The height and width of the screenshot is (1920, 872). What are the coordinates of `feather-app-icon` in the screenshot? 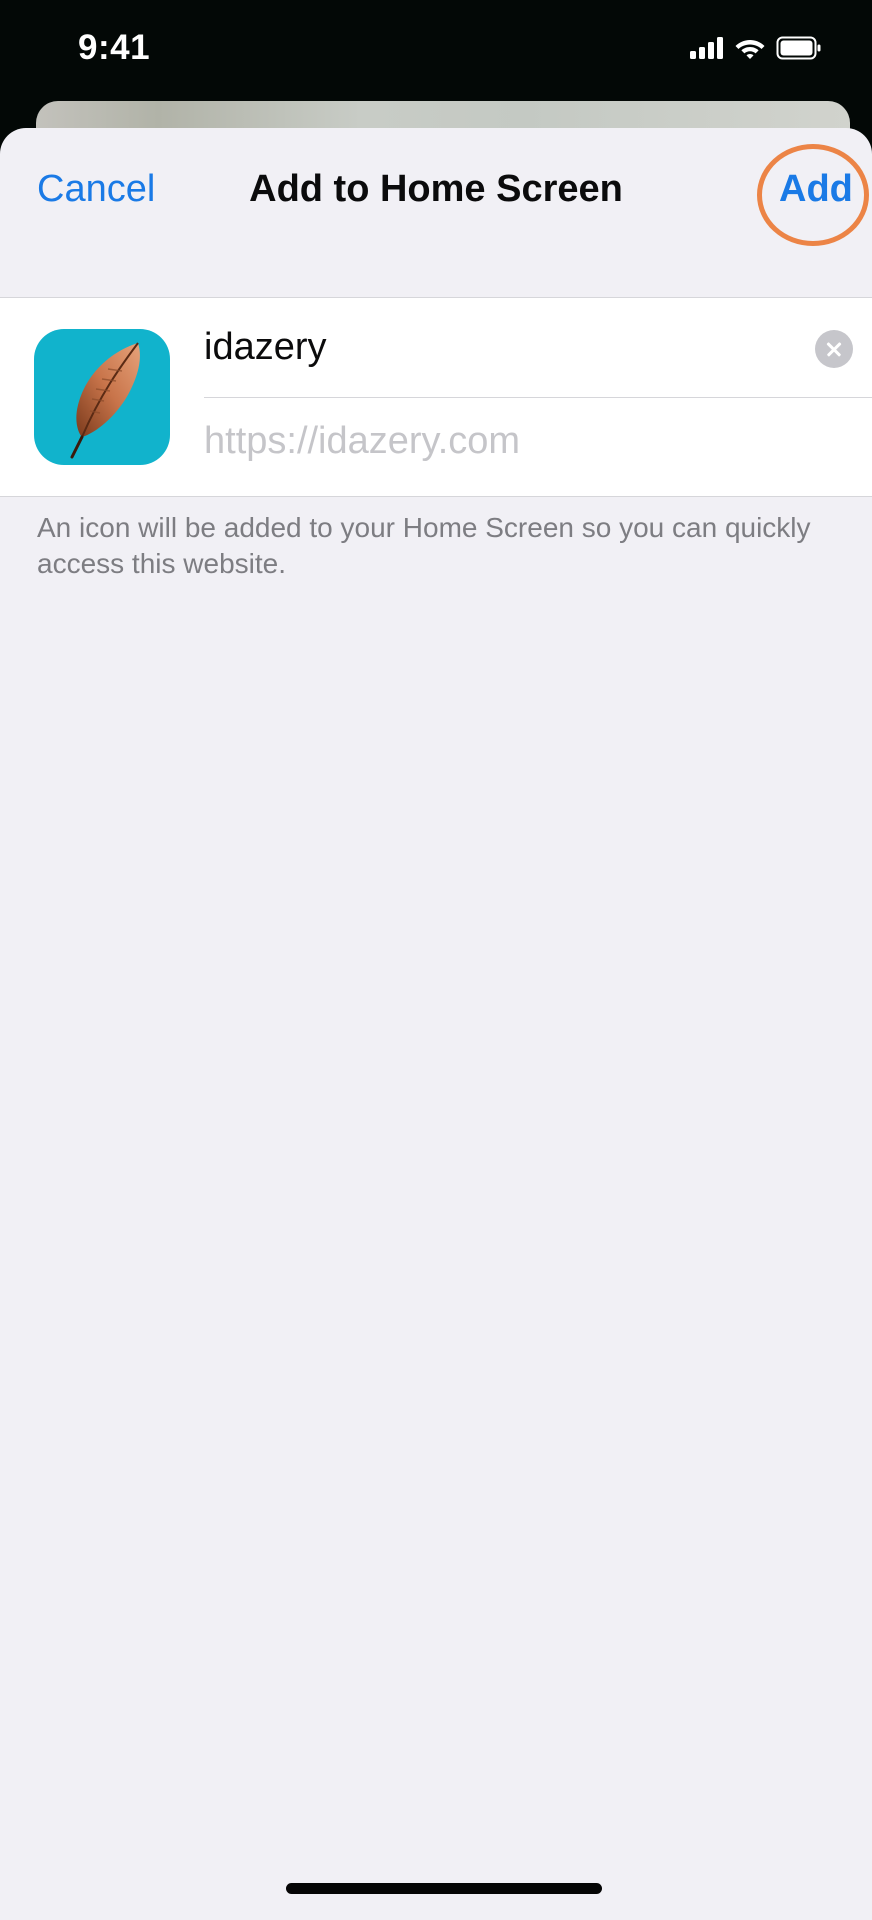 It's located at (102, 397).